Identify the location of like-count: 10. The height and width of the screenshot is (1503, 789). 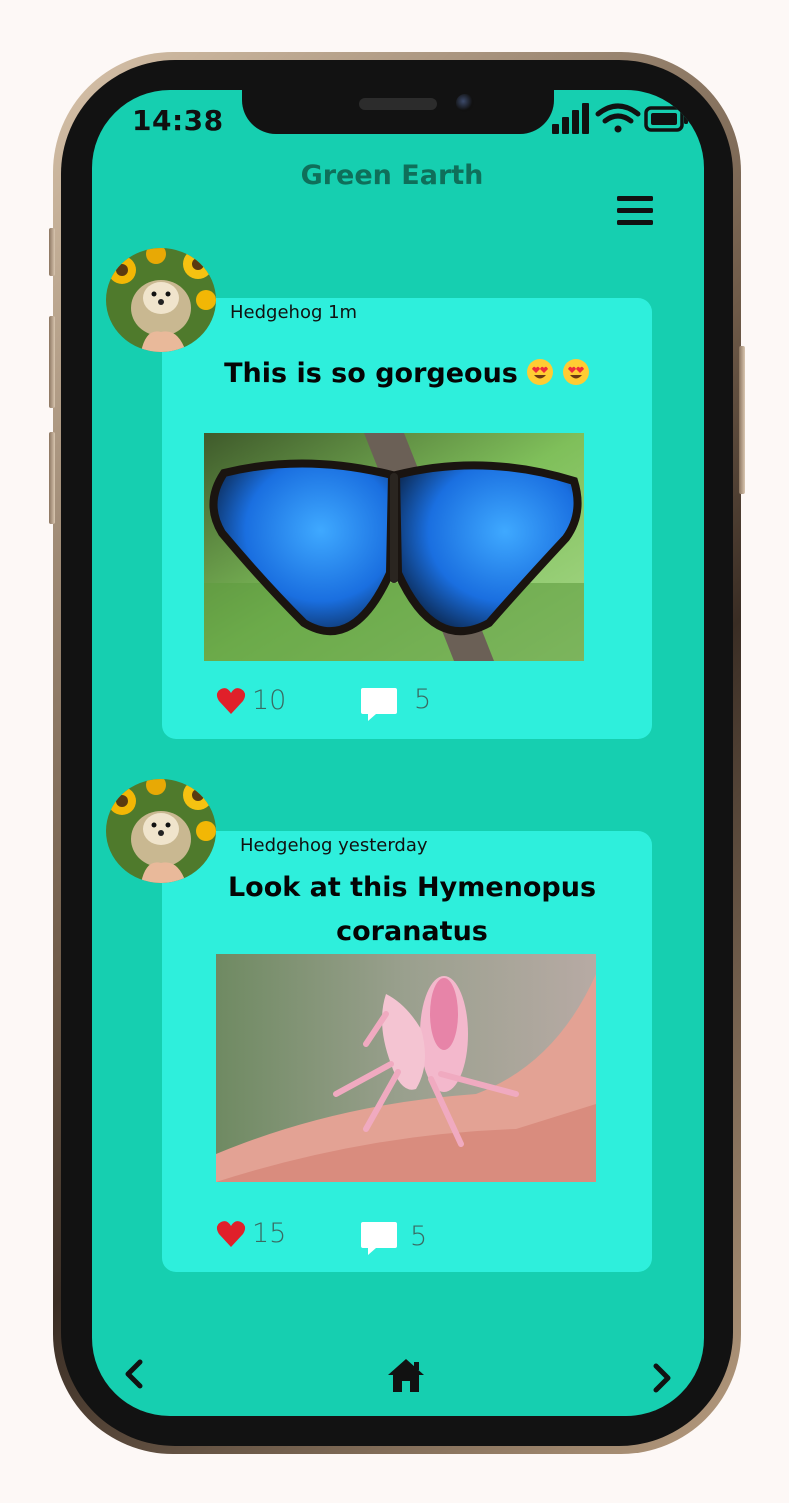
(269, 700).